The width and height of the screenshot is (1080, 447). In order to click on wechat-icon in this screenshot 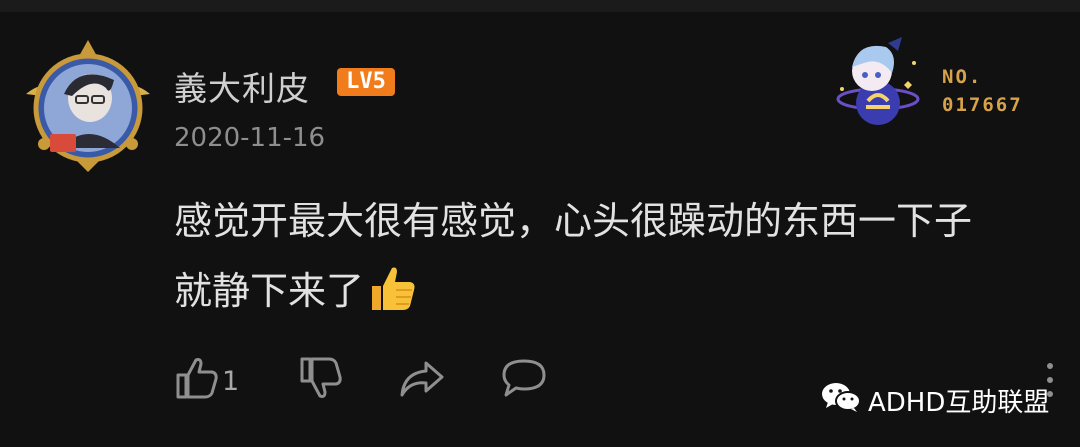, I will do `click(841, 400)`.